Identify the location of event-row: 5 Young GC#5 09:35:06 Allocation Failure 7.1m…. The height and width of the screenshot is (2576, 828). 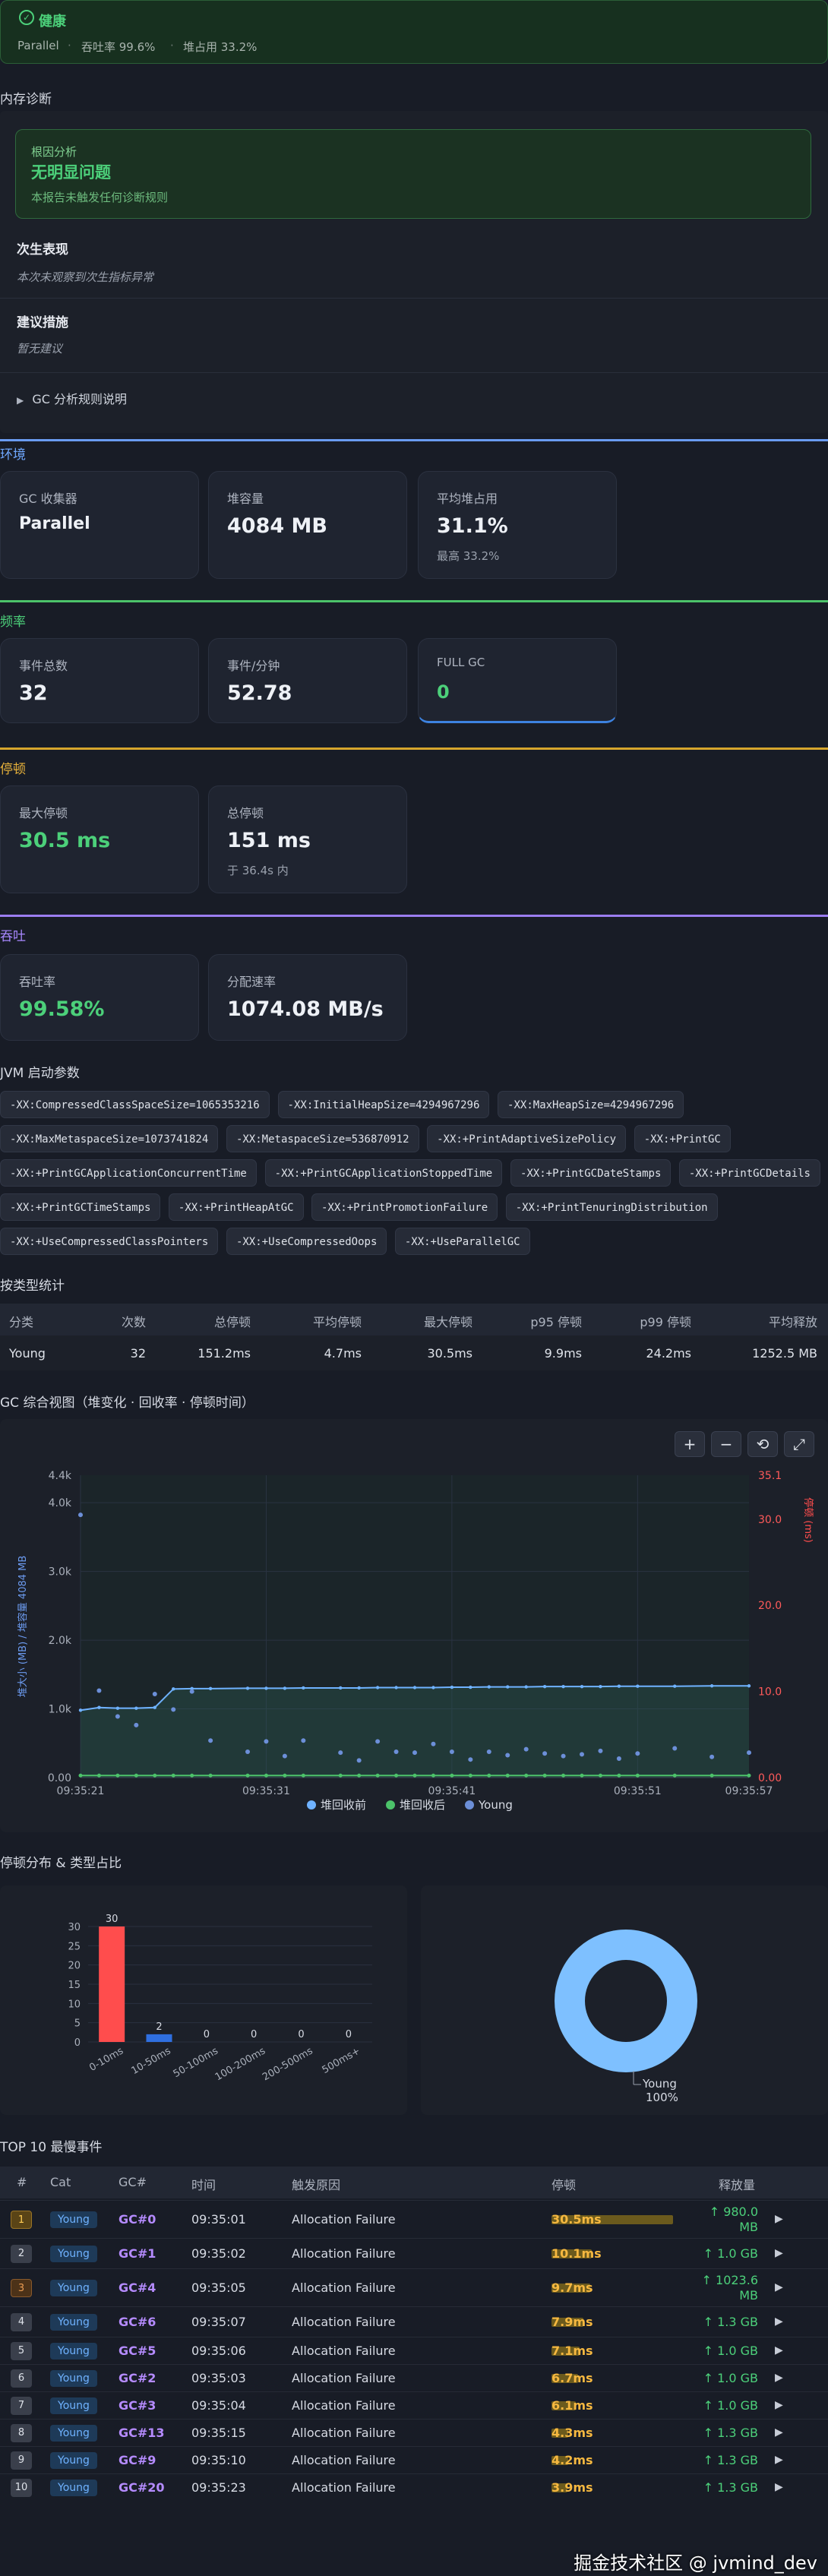
(414, 2350).